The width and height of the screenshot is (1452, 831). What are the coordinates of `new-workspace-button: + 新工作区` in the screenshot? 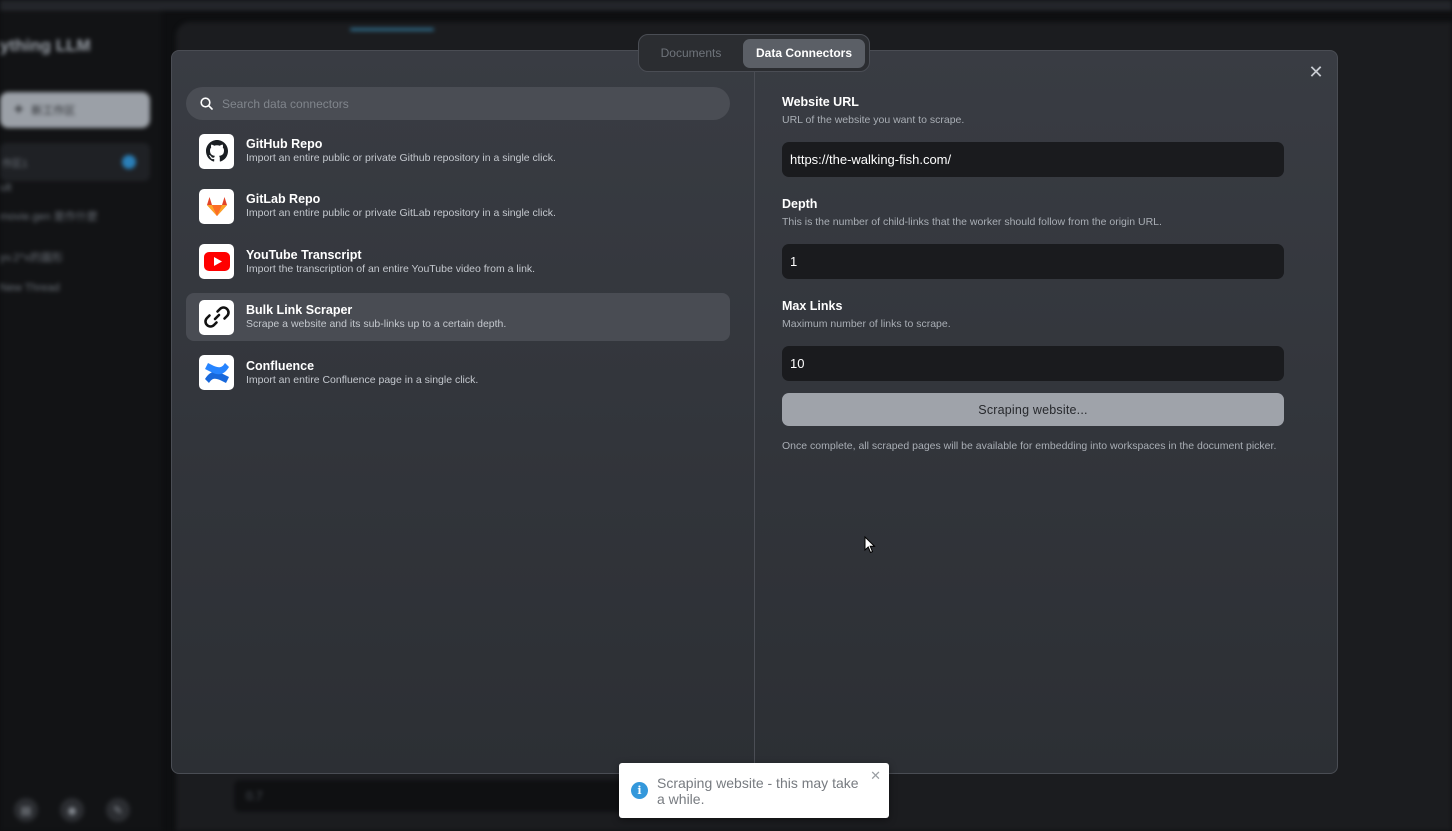 It's located at (75, 110).